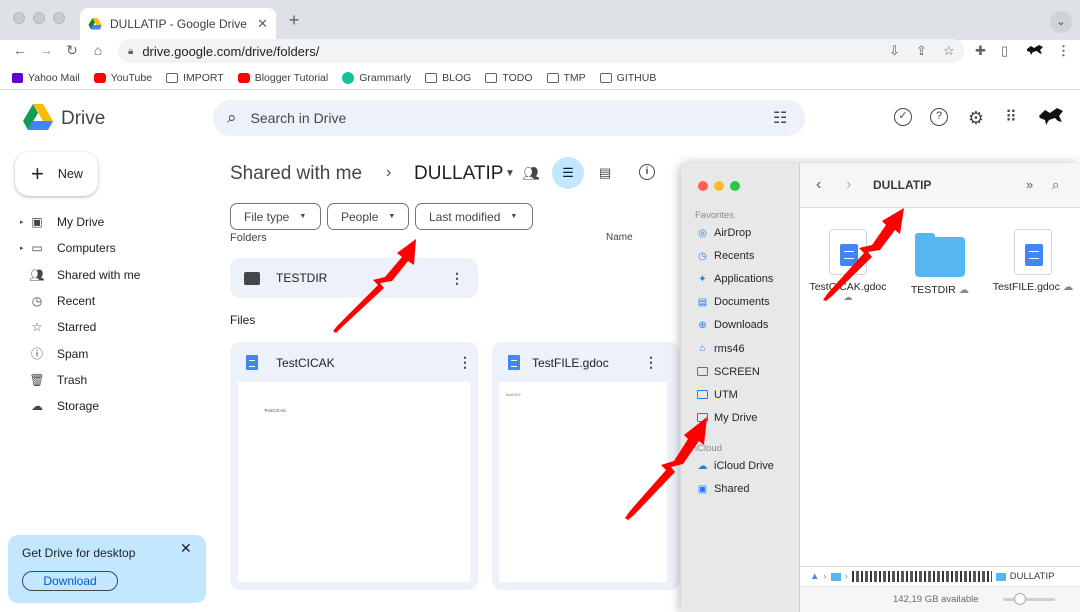  Describe the element at coordinates (68, 248) in the screenshot. I see `sidebar-item: ▸ ▭ Computers` at that location.